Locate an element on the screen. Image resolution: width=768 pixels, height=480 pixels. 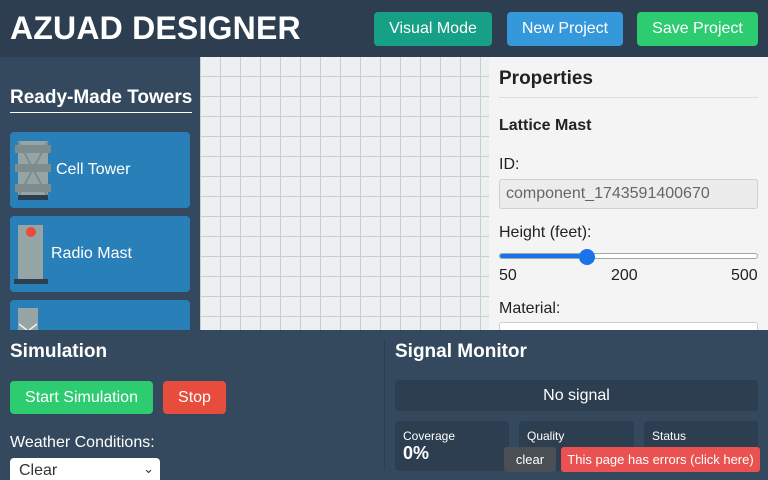
weather-select: Clear ⌄ is located at coordinates (85, 469).